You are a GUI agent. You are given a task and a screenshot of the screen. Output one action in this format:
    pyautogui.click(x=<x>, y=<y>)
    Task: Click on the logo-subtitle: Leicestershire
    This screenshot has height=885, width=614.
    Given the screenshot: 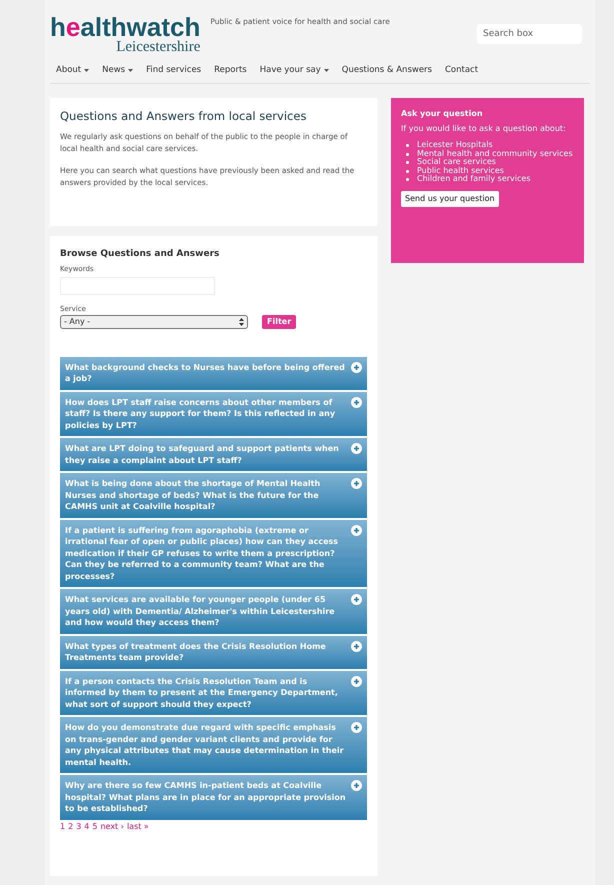 What is the action you would take?
    pyautogui.click(x=158, y=47)
    